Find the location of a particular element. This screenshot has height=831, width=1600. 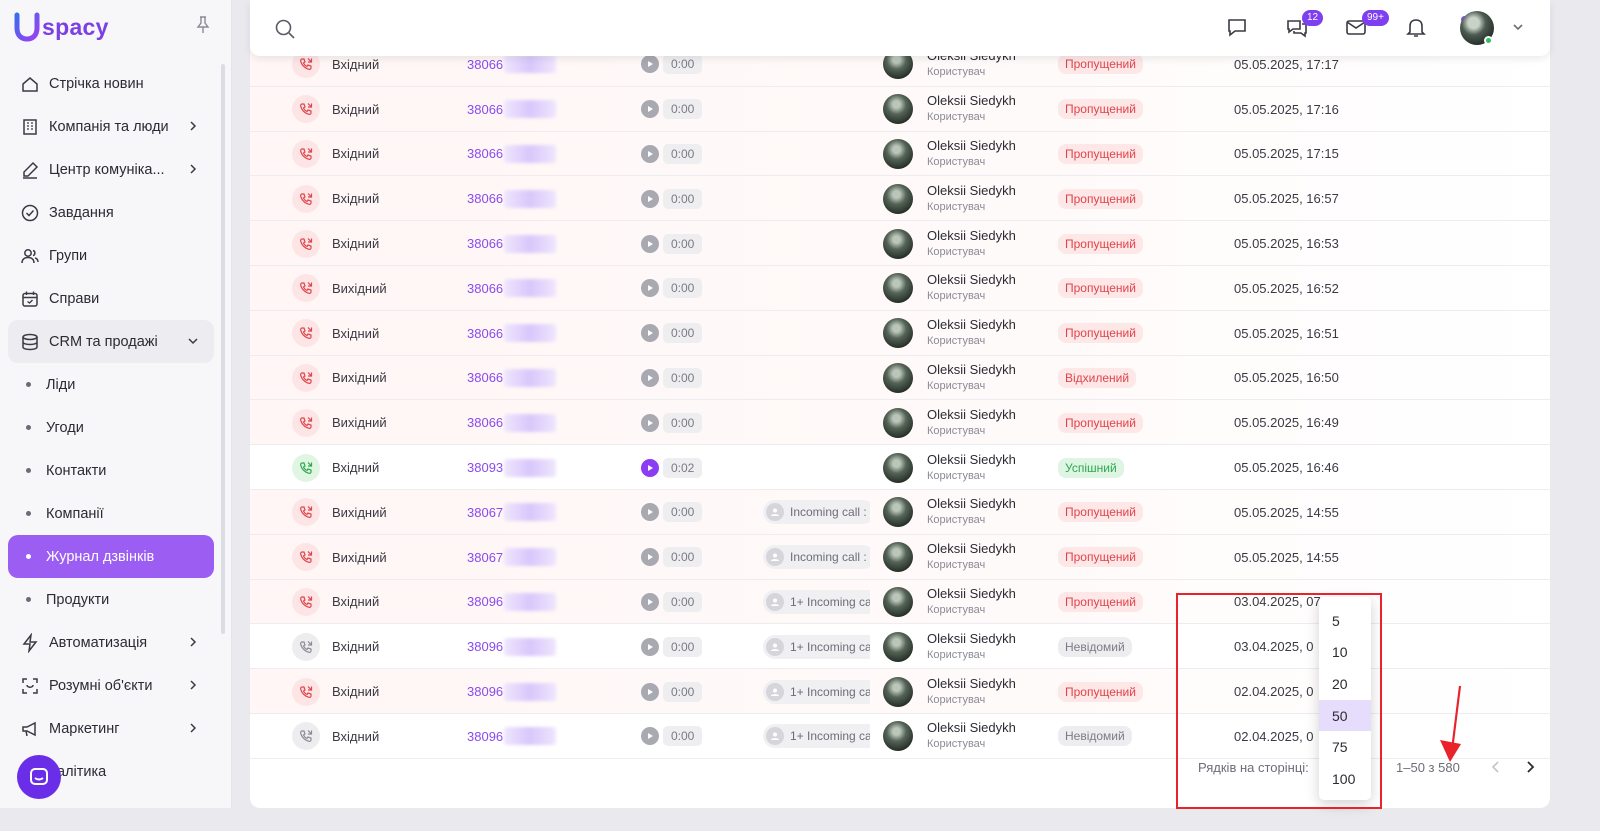

logo: spacy is located at coordinates (61, 27).